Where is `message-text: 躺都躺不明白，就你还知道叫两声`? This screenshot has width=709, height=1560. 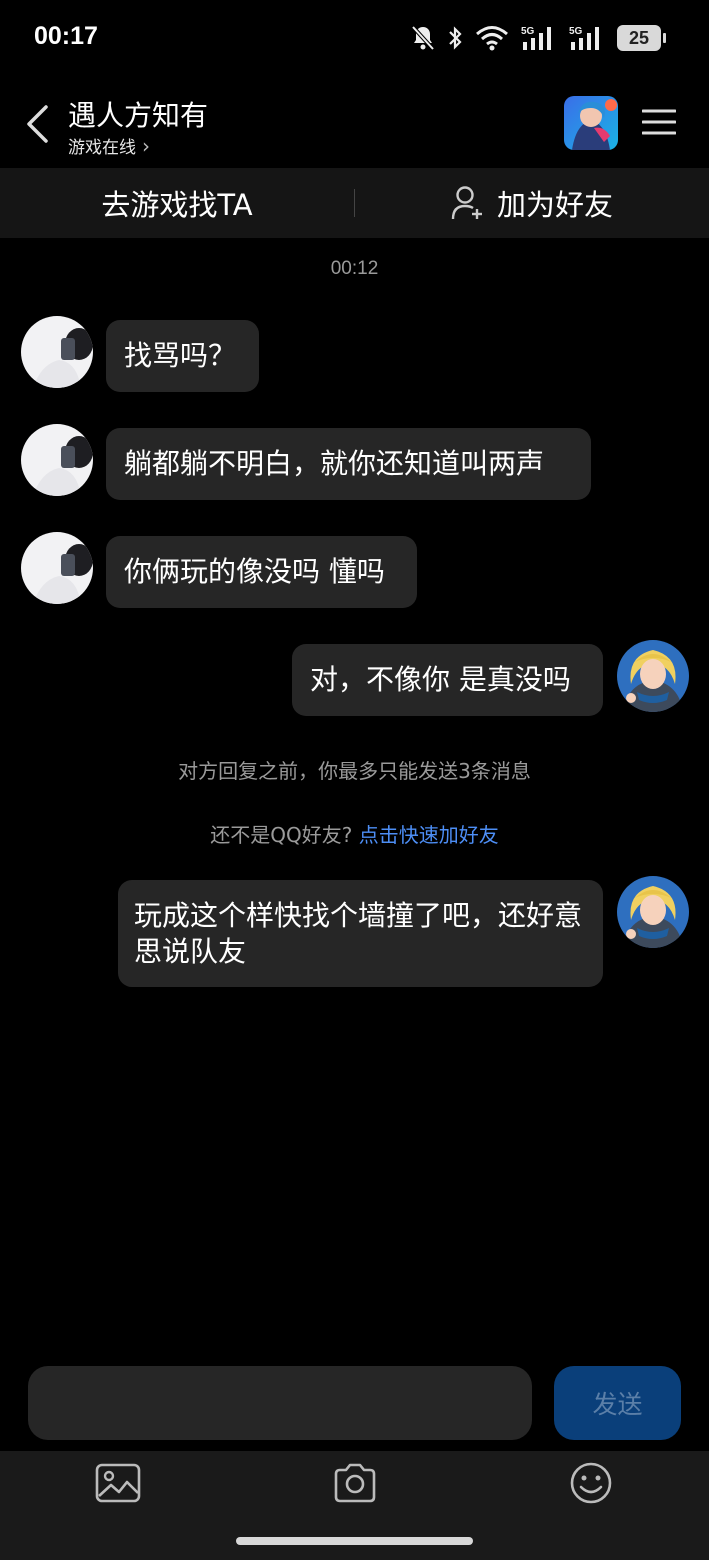 message-text: 躺都躺不明白，就你还知道叫两声 is located at coordinates (334, 463).